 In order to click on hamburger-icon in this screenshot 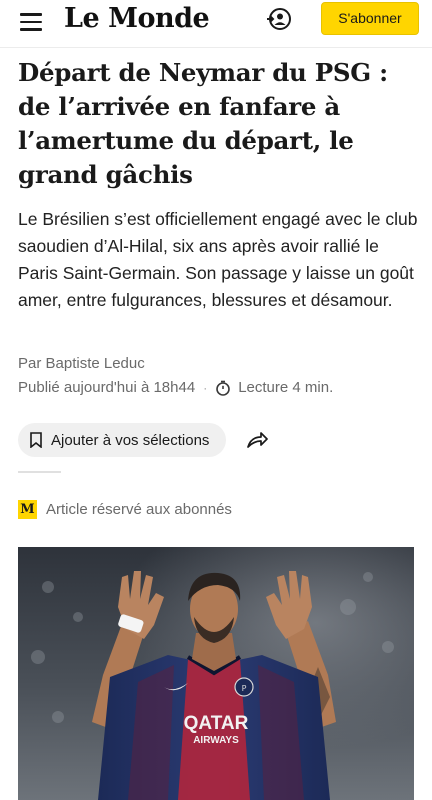, I will do `click(31, 14)`.